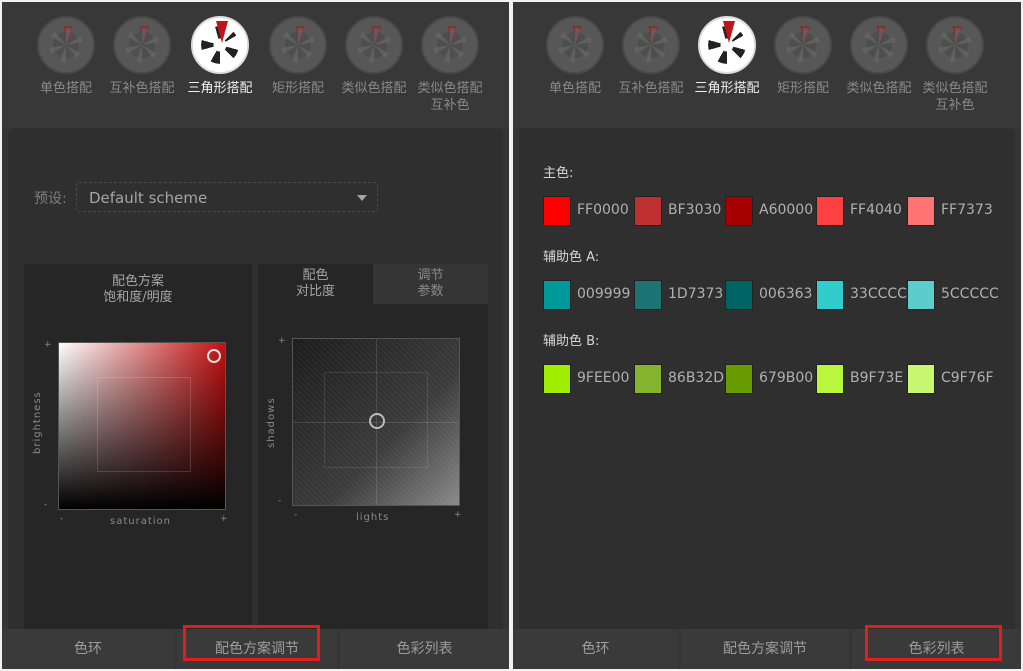 The width and height of the screenshot is (1023, 671). Describe the element at coordinates (571, 257) in the screenshot. I see `group-title-secondary-a: 辅助色 A:` at that location.